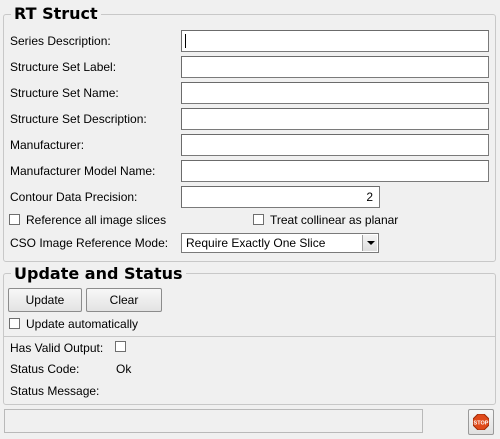  What do you see at coordinates (96, 220) in the screenshot?
I see `reference-all-slices-label: Reference all image slices` at bounding box center [96, 220].